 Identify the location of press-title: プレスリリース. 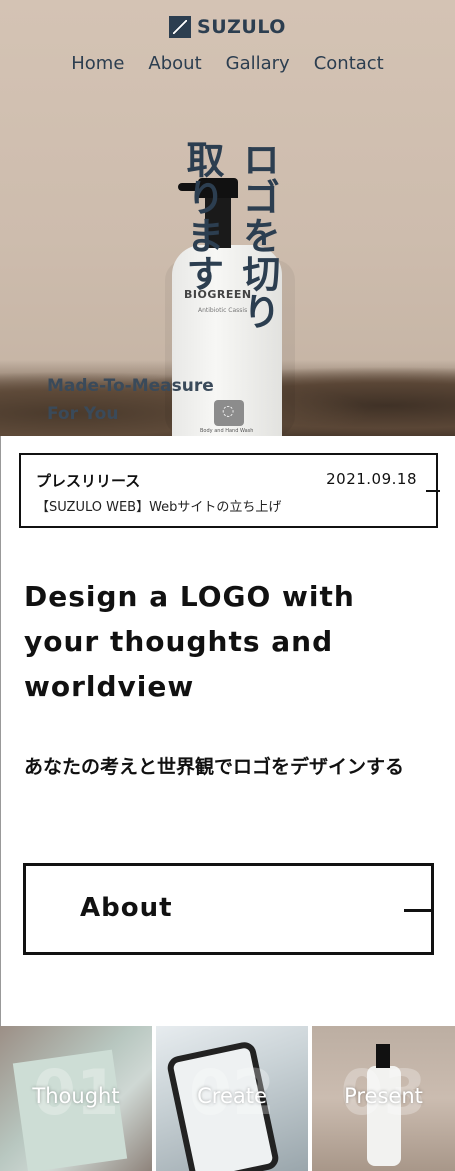
(88, 481).